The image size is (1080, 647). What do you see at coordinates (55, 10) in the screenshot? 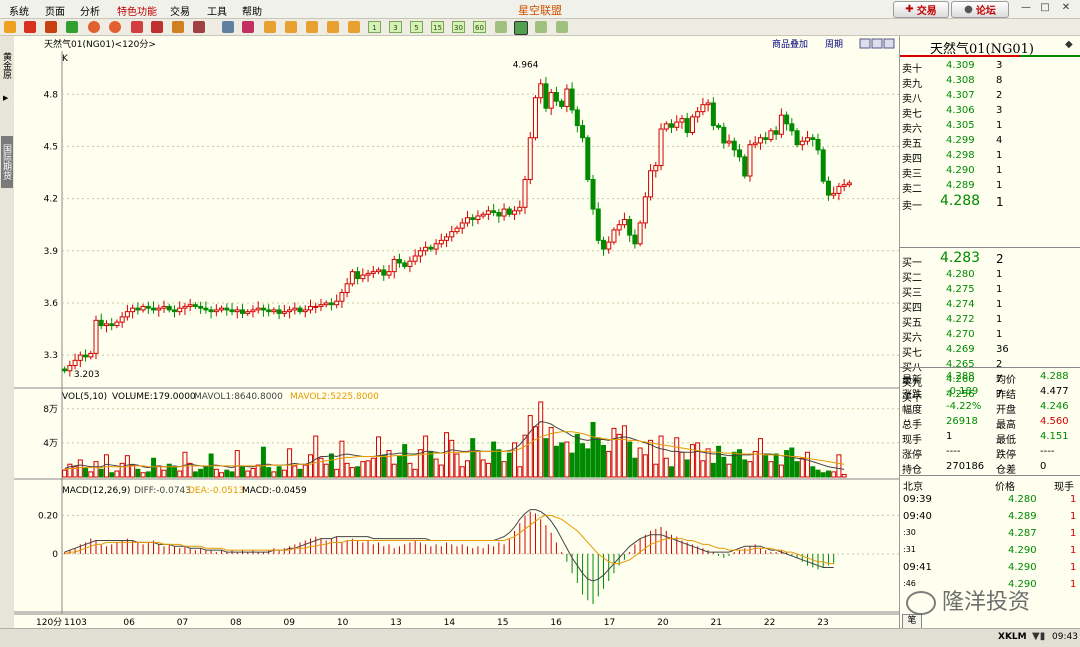
I see `menu-item-page: 页面` at bounding box center [55, 10].